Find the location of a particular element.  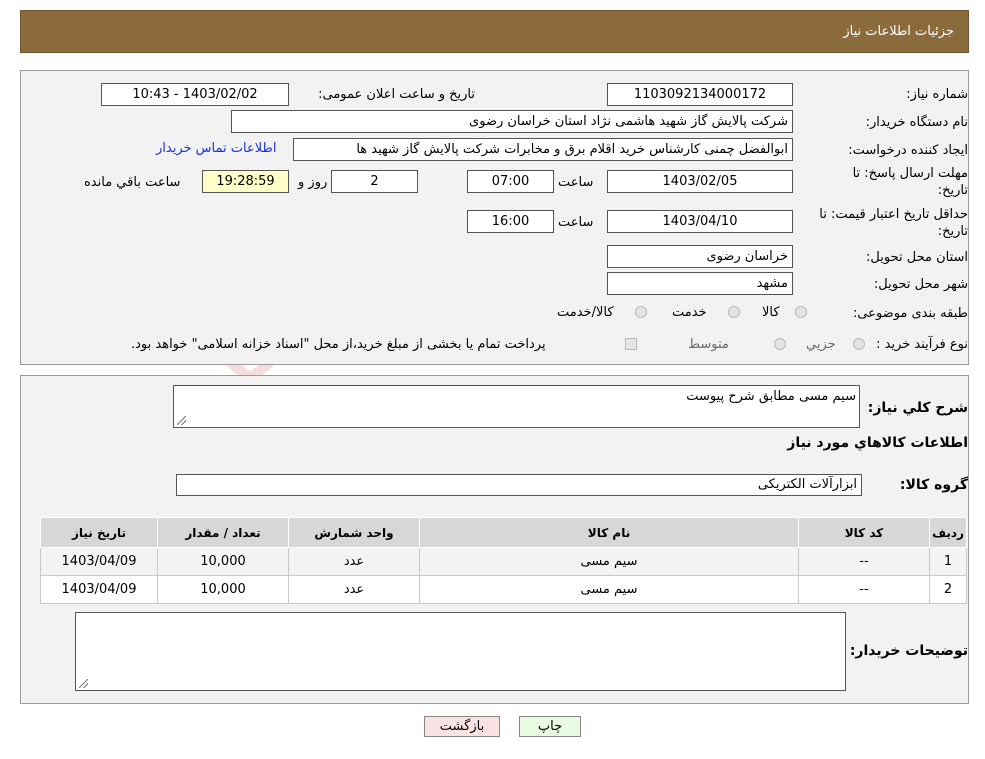

col-unit-header: واحد شمارش is located at coordinates (354, 532).